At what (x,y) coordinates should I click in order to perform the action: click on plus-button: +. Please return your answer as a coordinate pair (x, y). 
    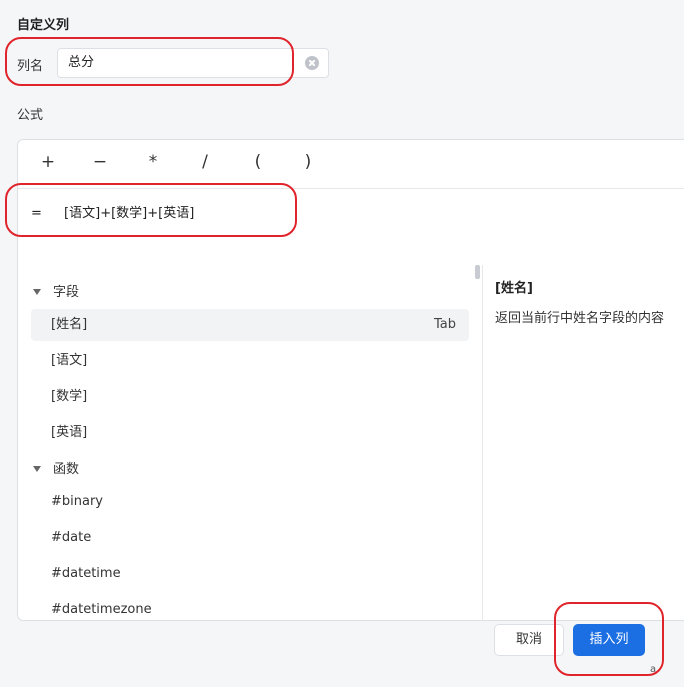
    Looking at the image, I should click on (48, 162).